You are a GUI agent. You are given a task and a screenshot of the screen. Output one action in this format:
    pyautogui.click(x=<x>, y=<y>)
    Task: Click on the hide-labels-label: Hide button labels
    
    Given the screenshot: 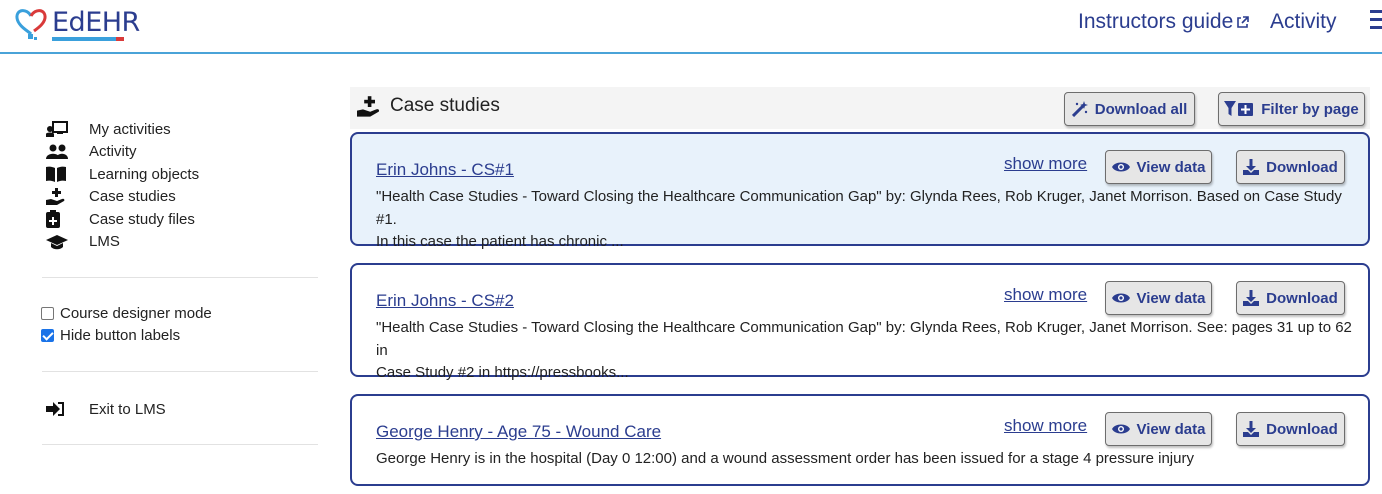 What is the action you would take?
    pyautogui.click(x=120, y=335)
    